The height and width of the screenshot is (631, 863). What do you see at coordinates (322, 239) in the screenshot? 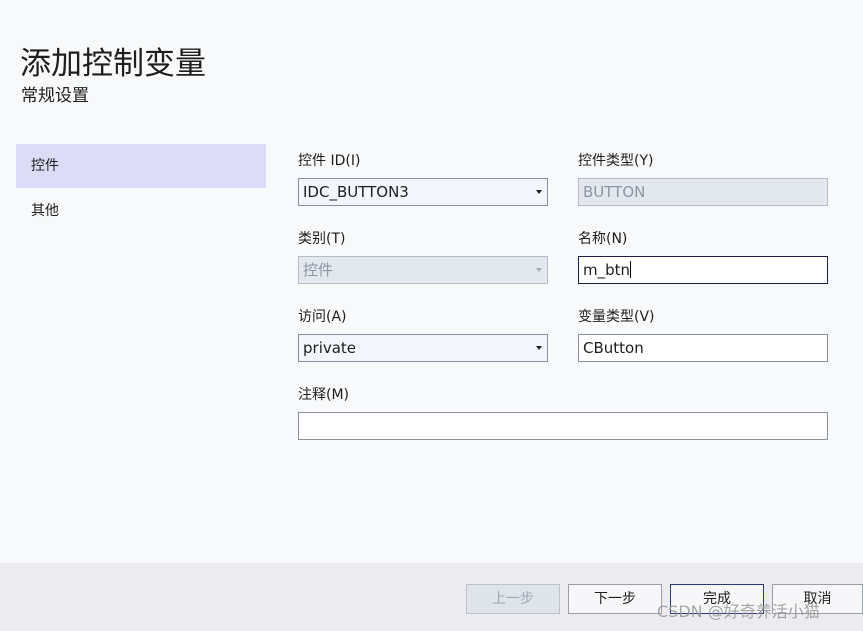
I see `category-label: 类别(T)` at bounding box center [322, 239].